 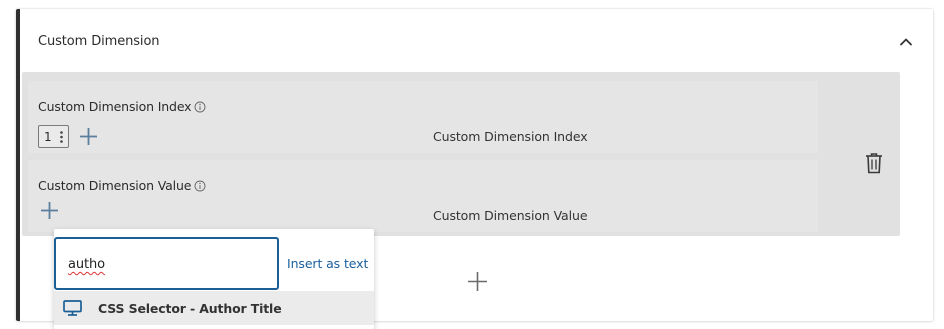 What do you see at coordinates (477, 281) in the screenshot?
I see `add-dimension-plus-icon` at bounding box center [477, 281].